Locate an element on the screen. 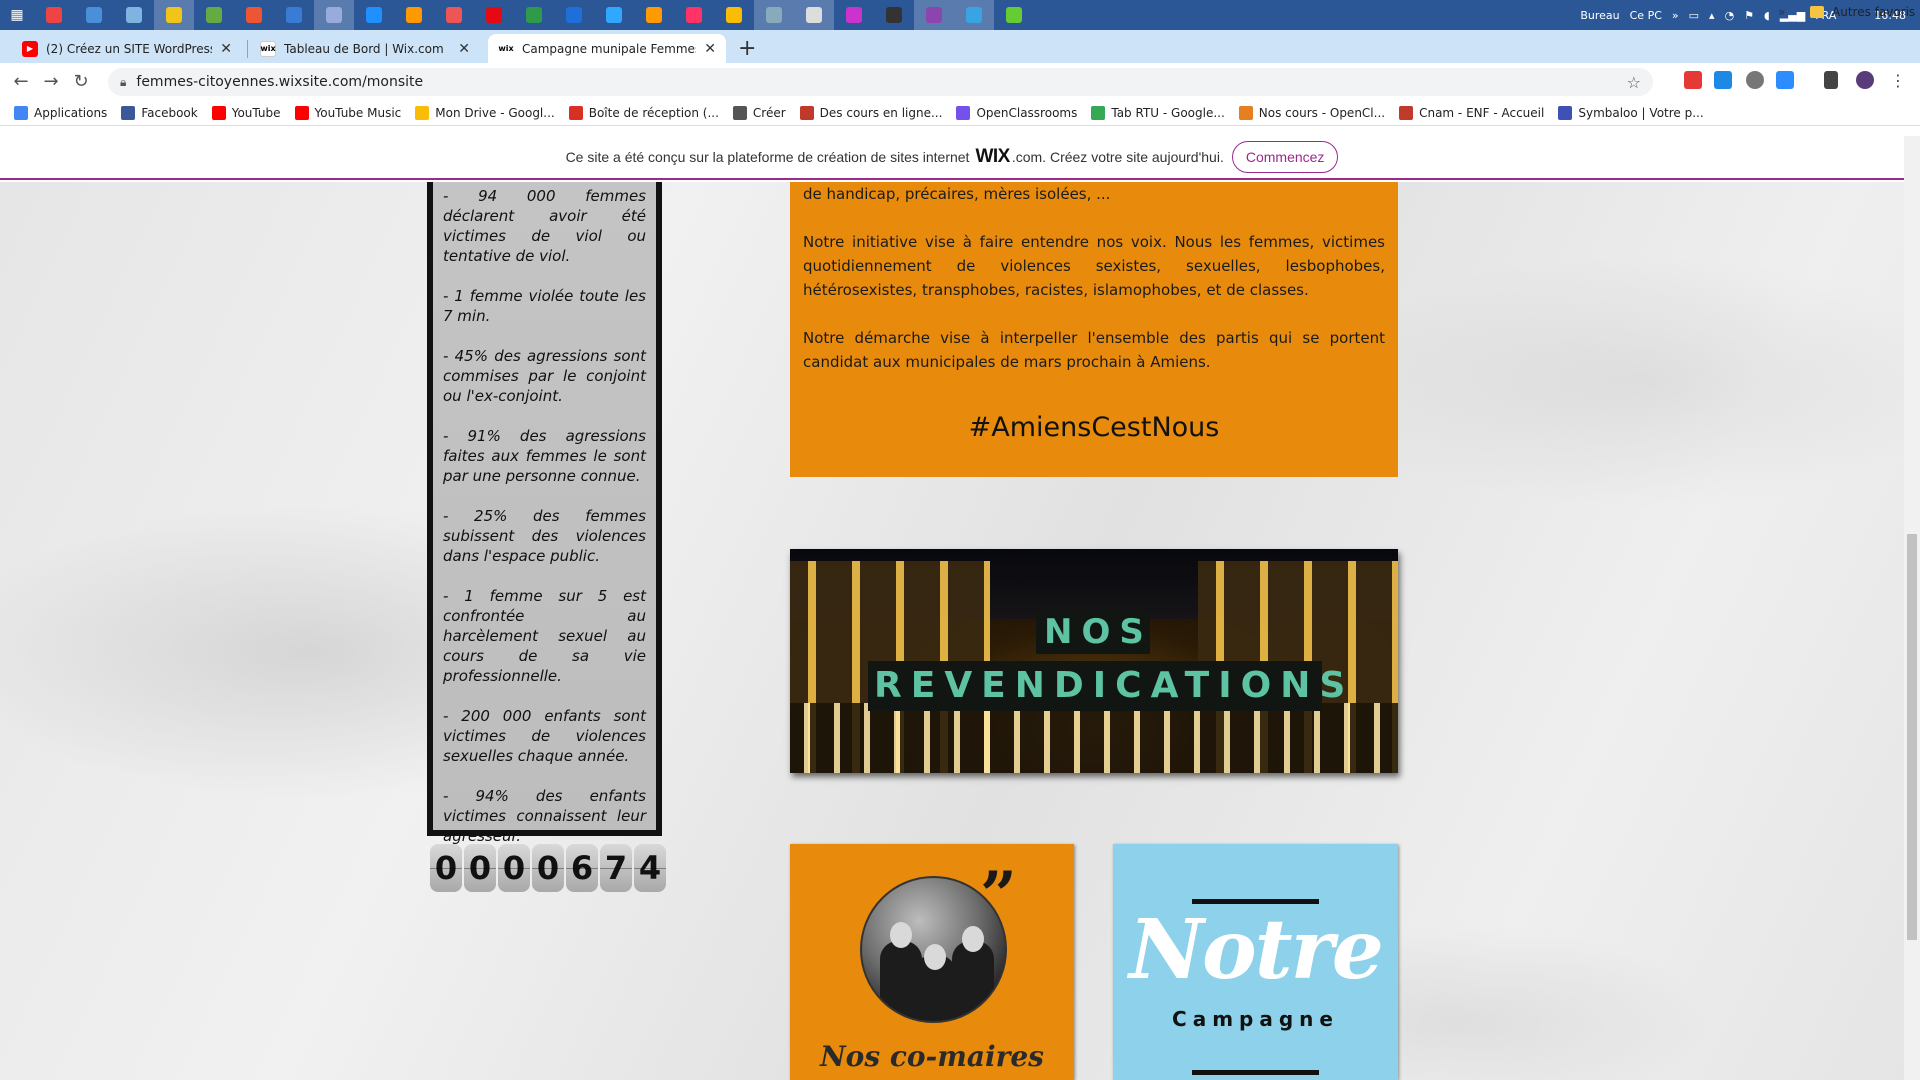 The height and width of the screenshot is (1080, 1920). page-scrollbar is located at coordinates (1912, 608).